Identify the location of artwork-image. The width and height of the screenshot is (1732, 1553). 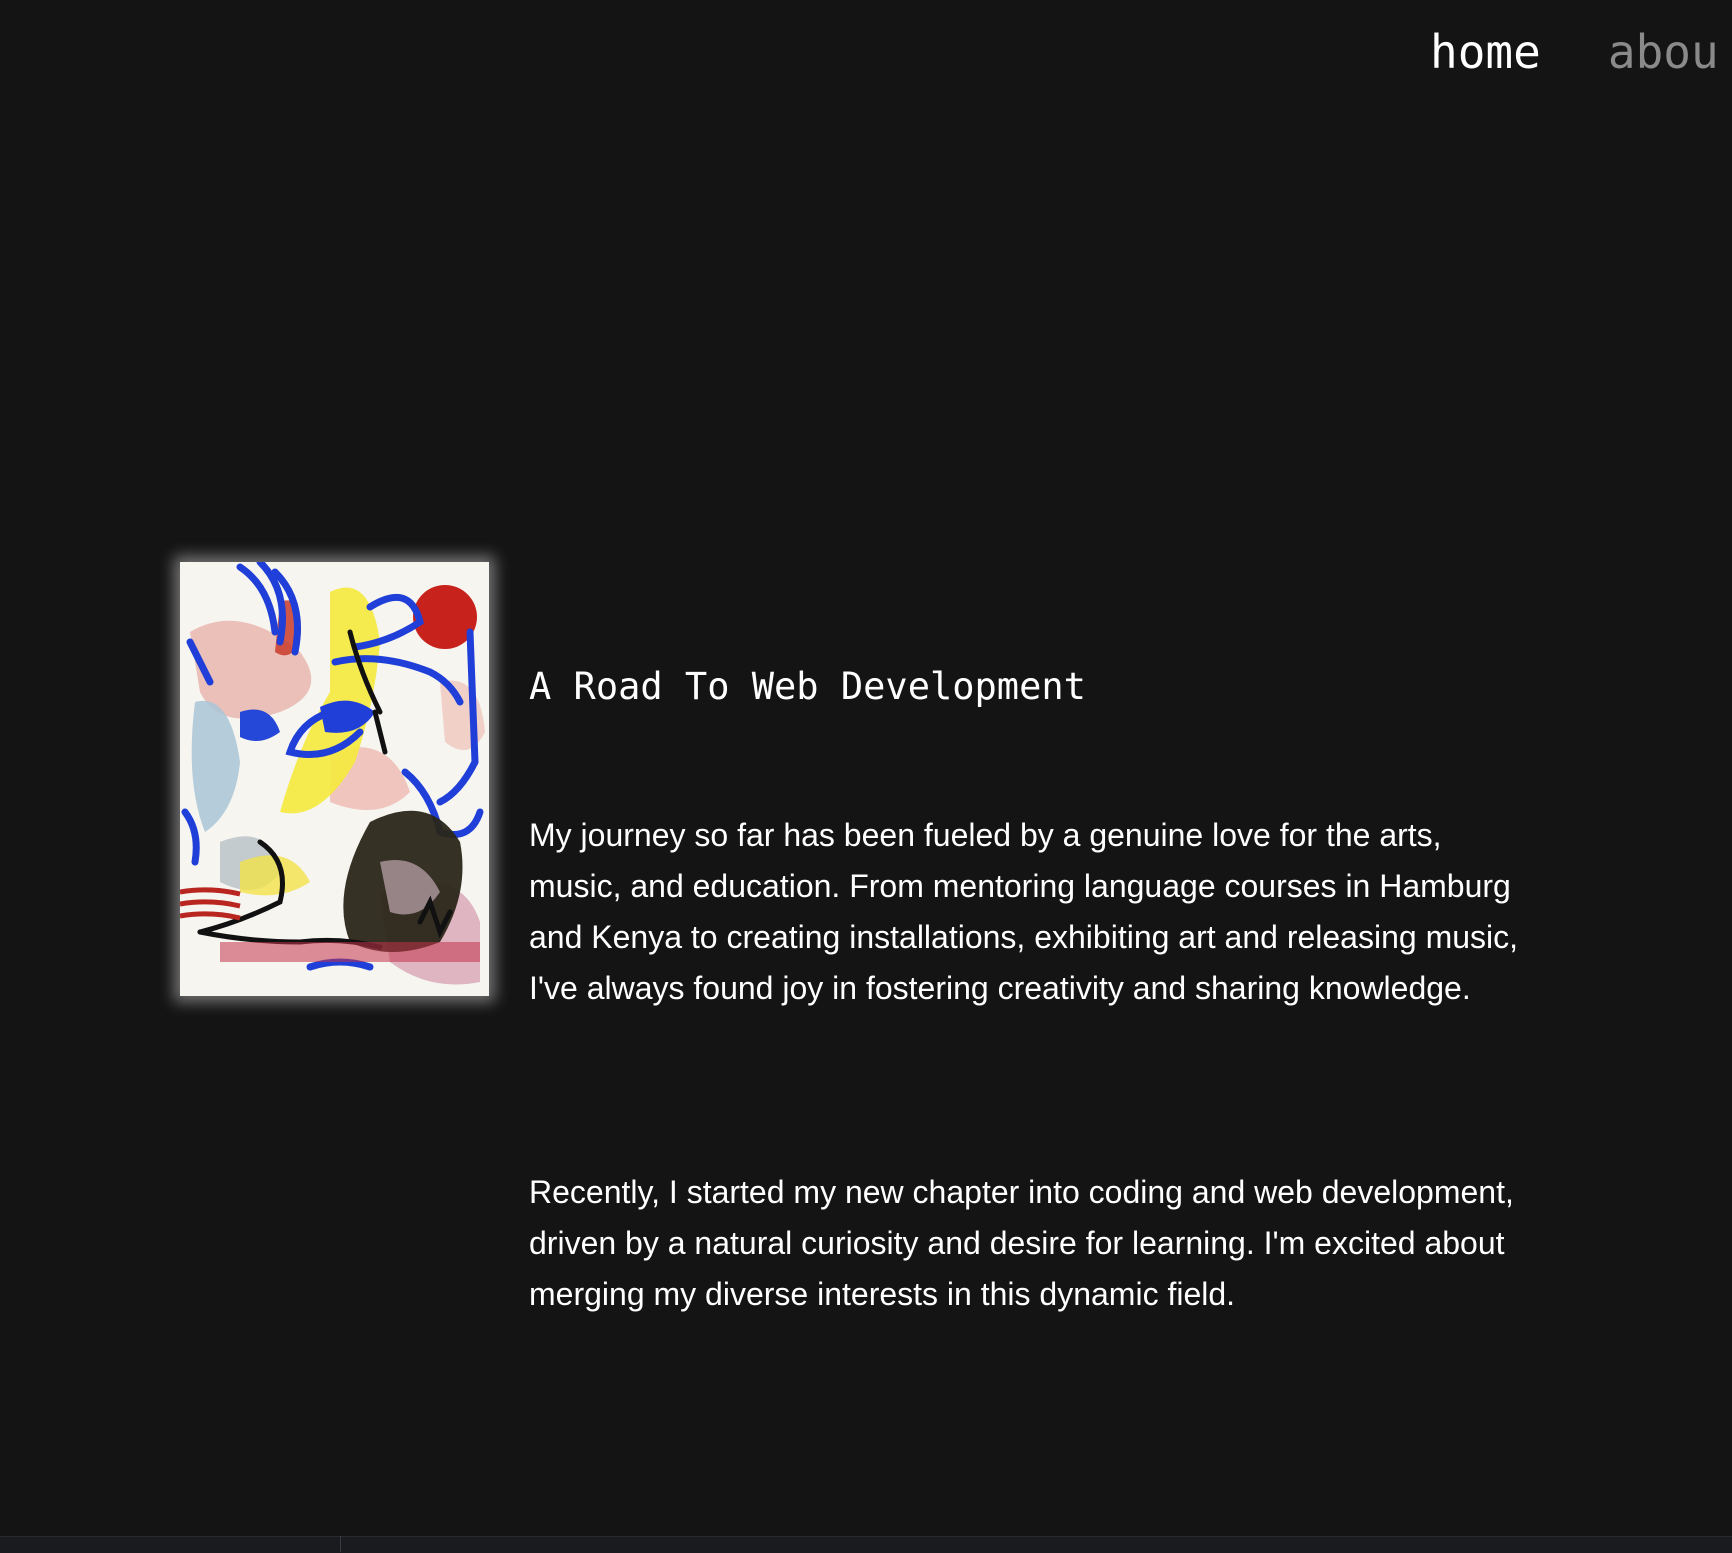
(334, 779).